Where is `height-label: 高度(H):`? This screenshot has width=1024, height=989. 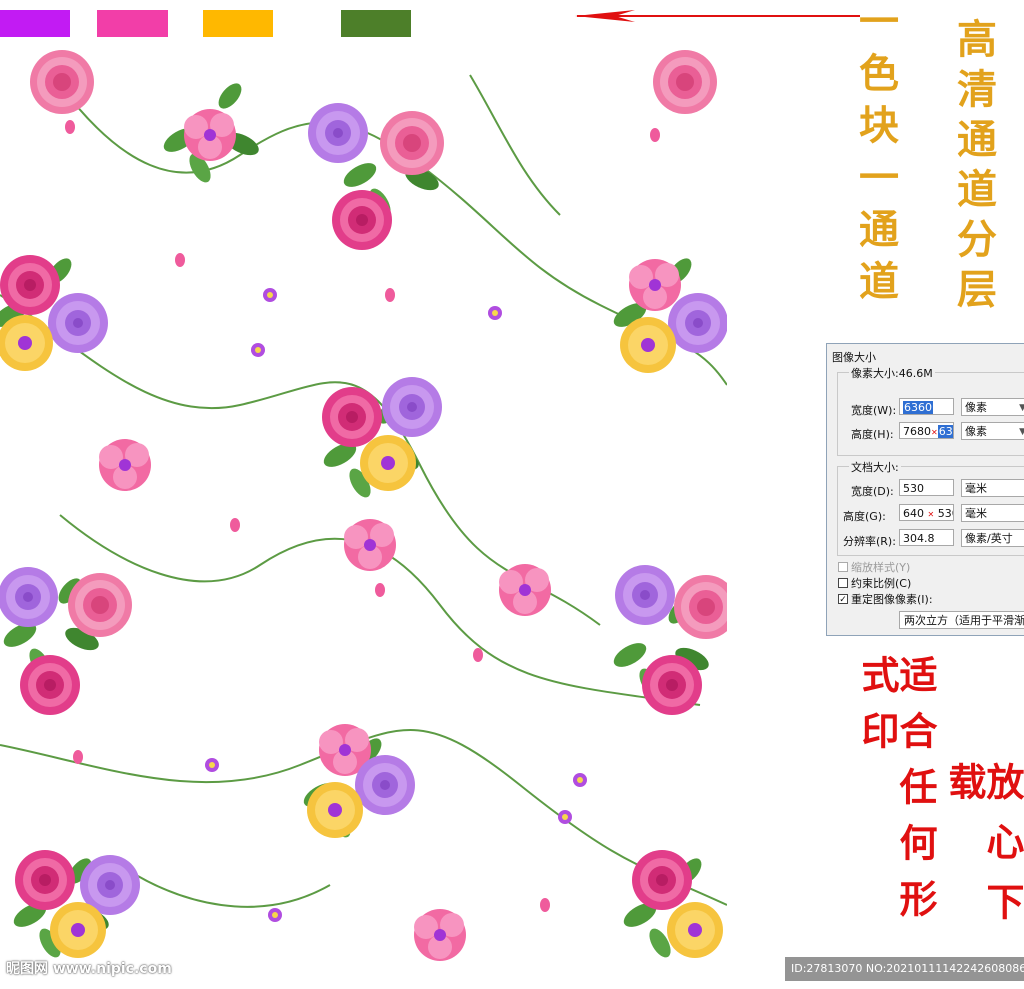 height-label: 高度(H): is located at coordinates (872, 434).